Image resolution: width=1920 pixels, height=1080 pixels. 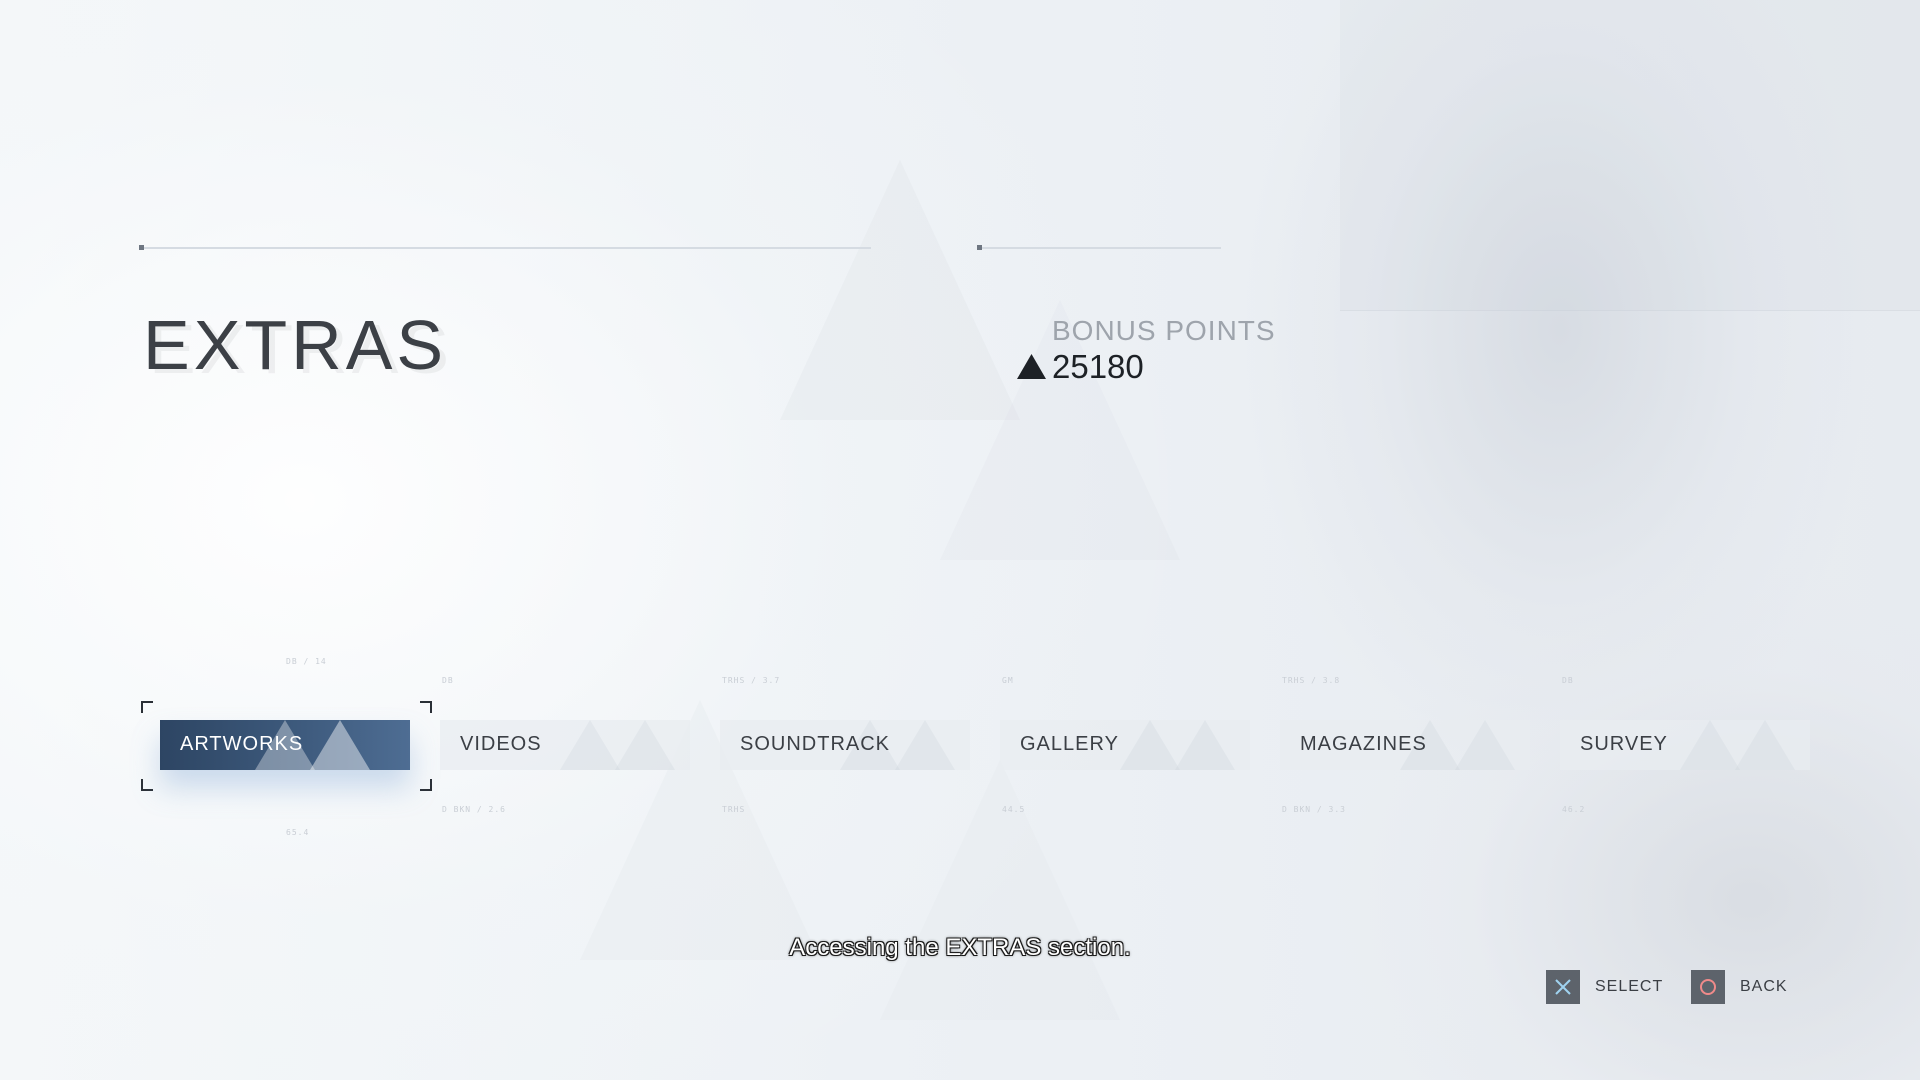 What do you see at coordinates (1069, 744) in the screenshot?
I see `menu-item-label: GALLERY` at bounding box center [1069, 744].